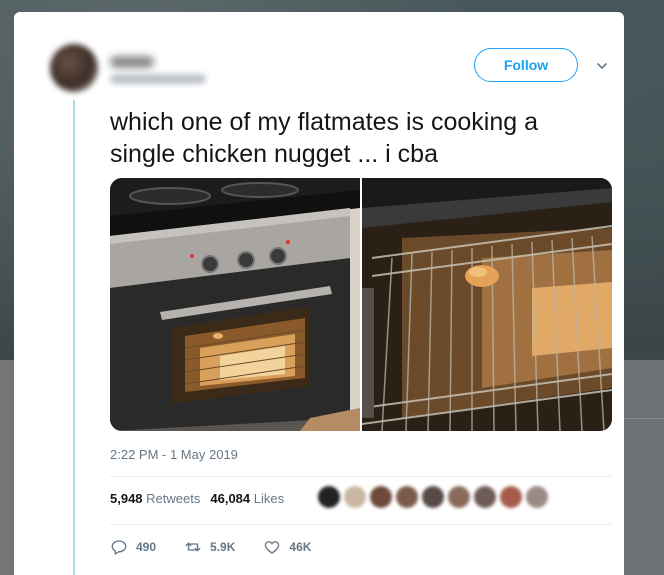  I want to click on follow-button: Follow, so click(526, 65).